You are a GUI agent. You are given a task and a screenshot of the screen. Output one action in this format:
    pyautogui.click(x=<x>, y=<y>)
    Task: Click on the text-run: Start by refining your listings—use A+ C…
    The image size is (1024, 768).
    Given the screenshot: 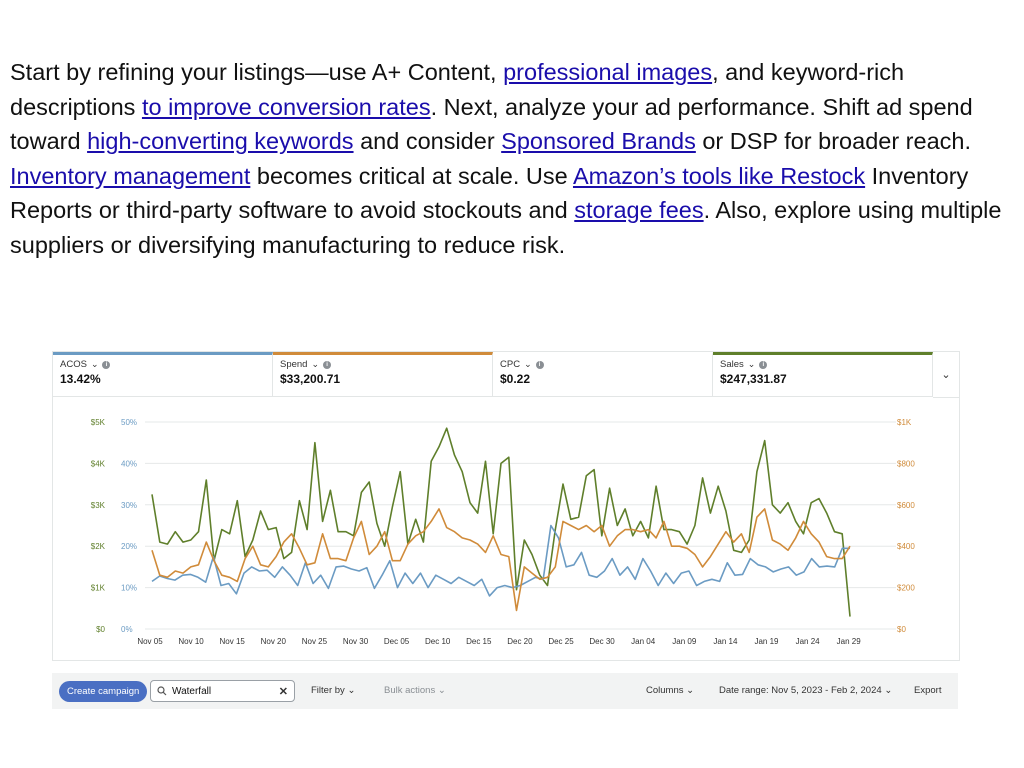 What is the action you would take?
    pyautogui.click(x=257, y=72)
    